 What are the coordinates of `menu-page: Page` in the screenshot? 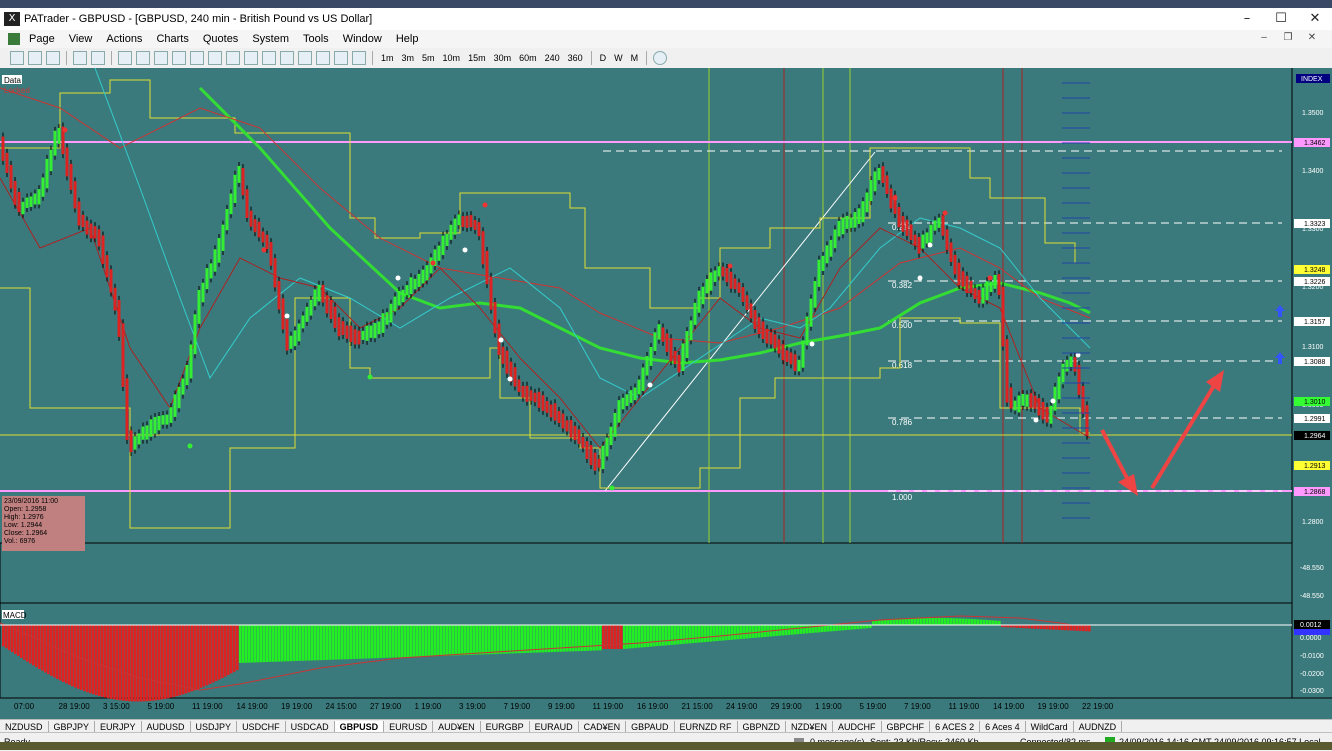 It's located at (42, 39).